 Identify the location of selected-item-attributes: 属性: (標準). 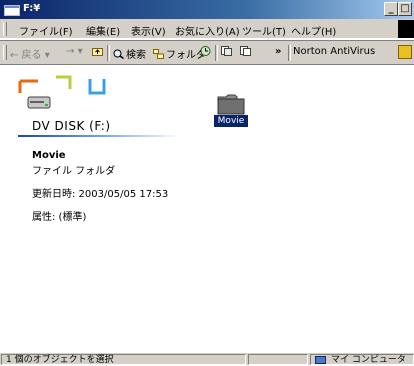
(59, 217).